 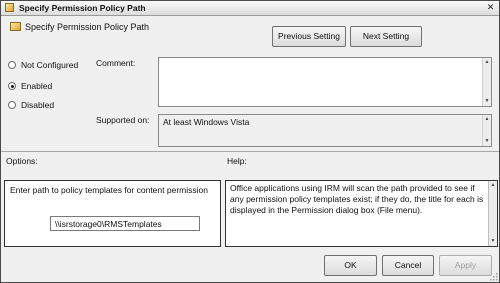 What do you see at coordinates (250, 8) in the screenshot?
I see `title-bar: Specify Permission Policy Path ✕` at bounding box center [250, 8].